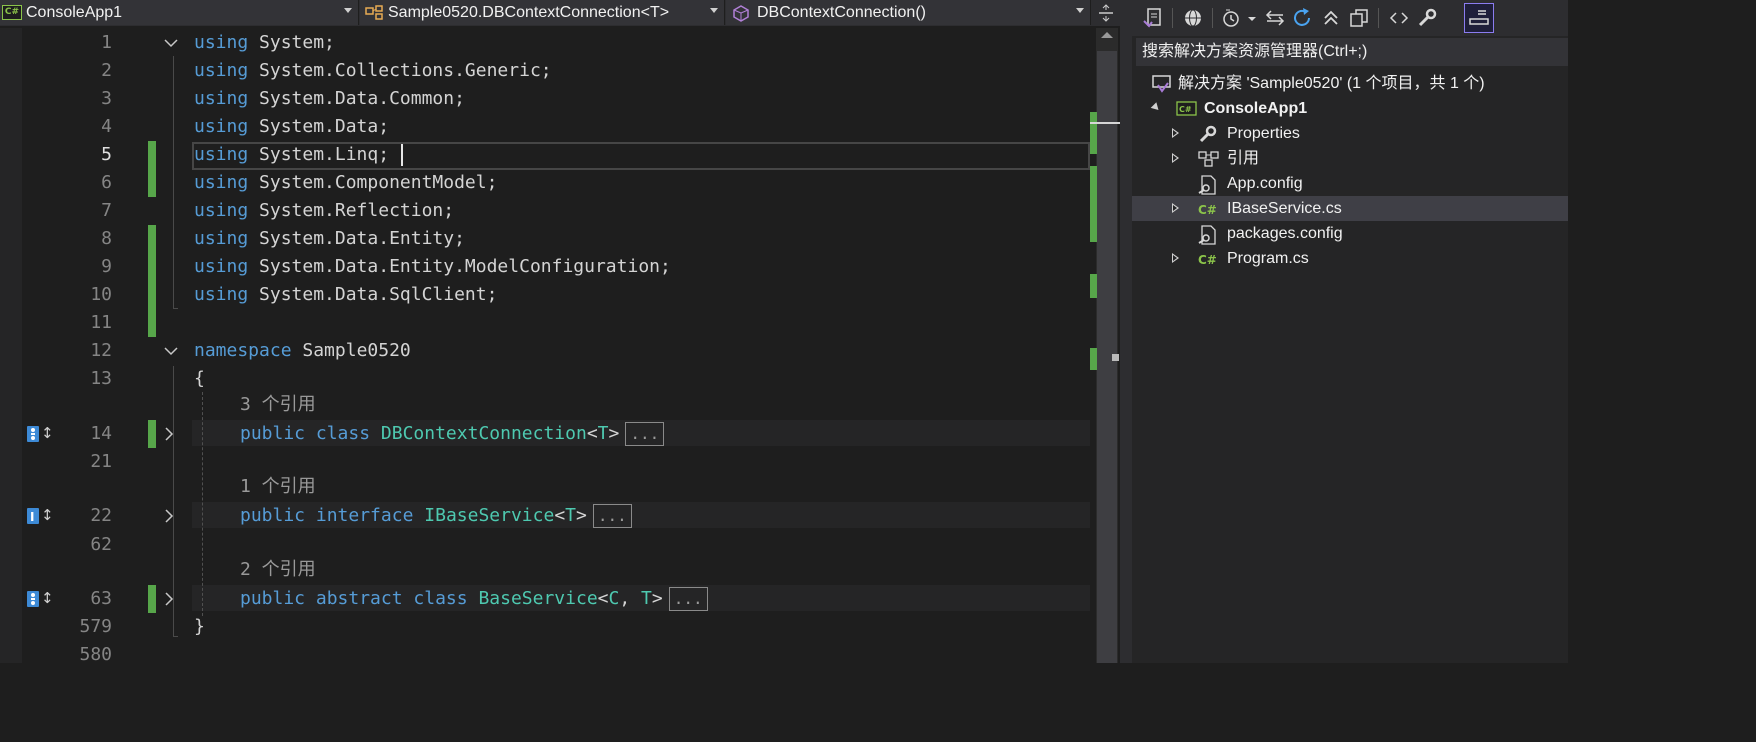  I want to click on keyword-token: public, so click(273, 598).